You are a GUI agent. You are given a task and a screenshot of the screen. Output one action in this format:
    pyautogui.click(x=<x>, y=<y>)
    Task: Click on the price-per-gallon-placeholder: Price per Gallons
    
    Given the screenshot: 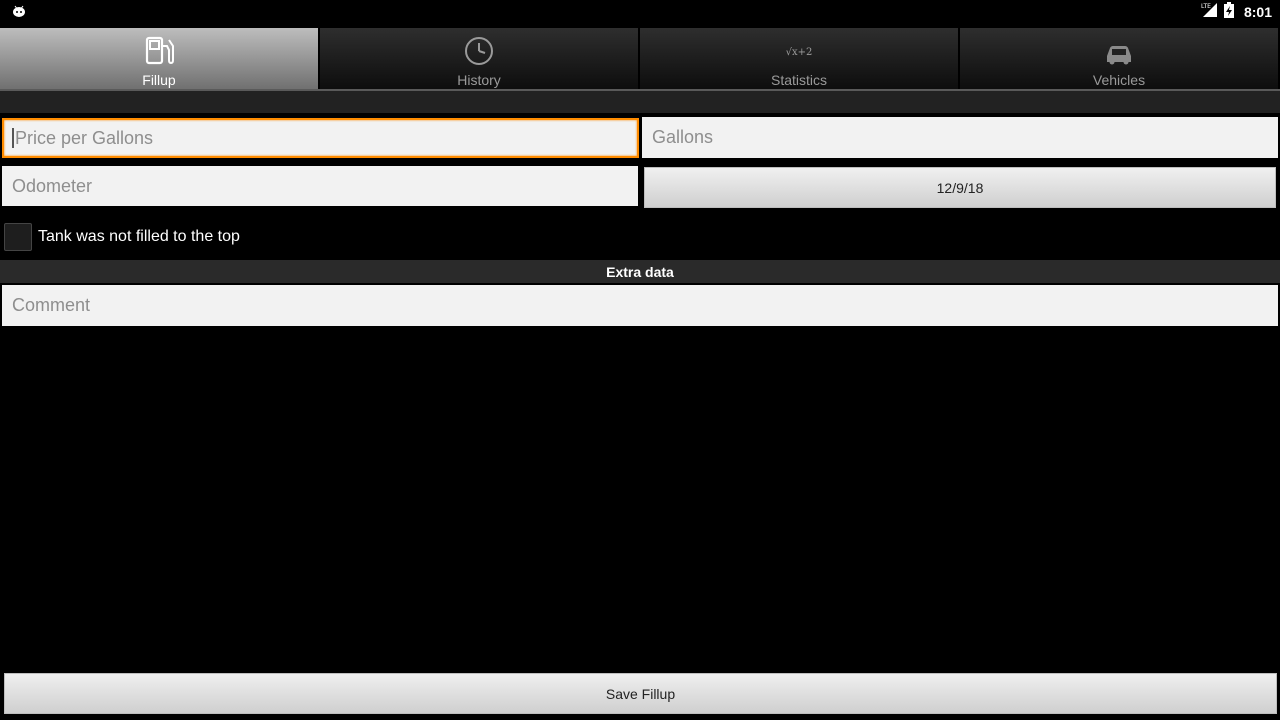 What is the action you would take?
    pyautogui.click(x=84, y=137)
    